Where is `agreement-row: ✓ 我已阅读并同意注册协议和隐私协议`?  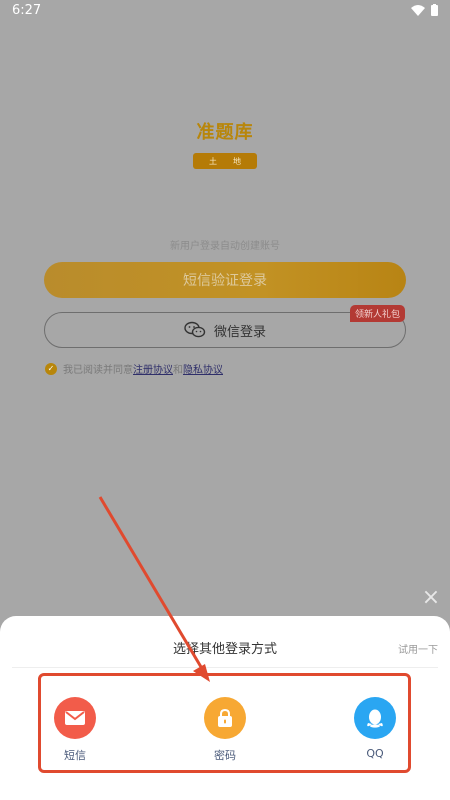 agreement-row: ✓ 我已阅读并同意注册协议和隐私协议 is located at coordinates (134, 368).